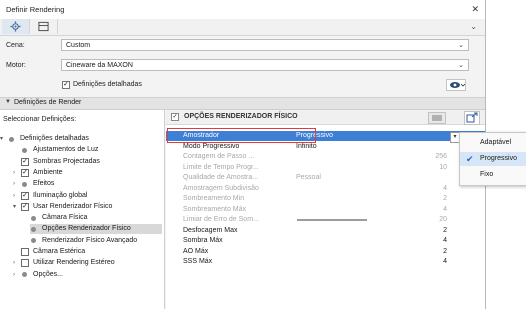 This screenshot has width=526, height=309. Describe the element at coordinates (325, 262) in the screenshot. I see `property-row: SSS Máx 4` at that location.